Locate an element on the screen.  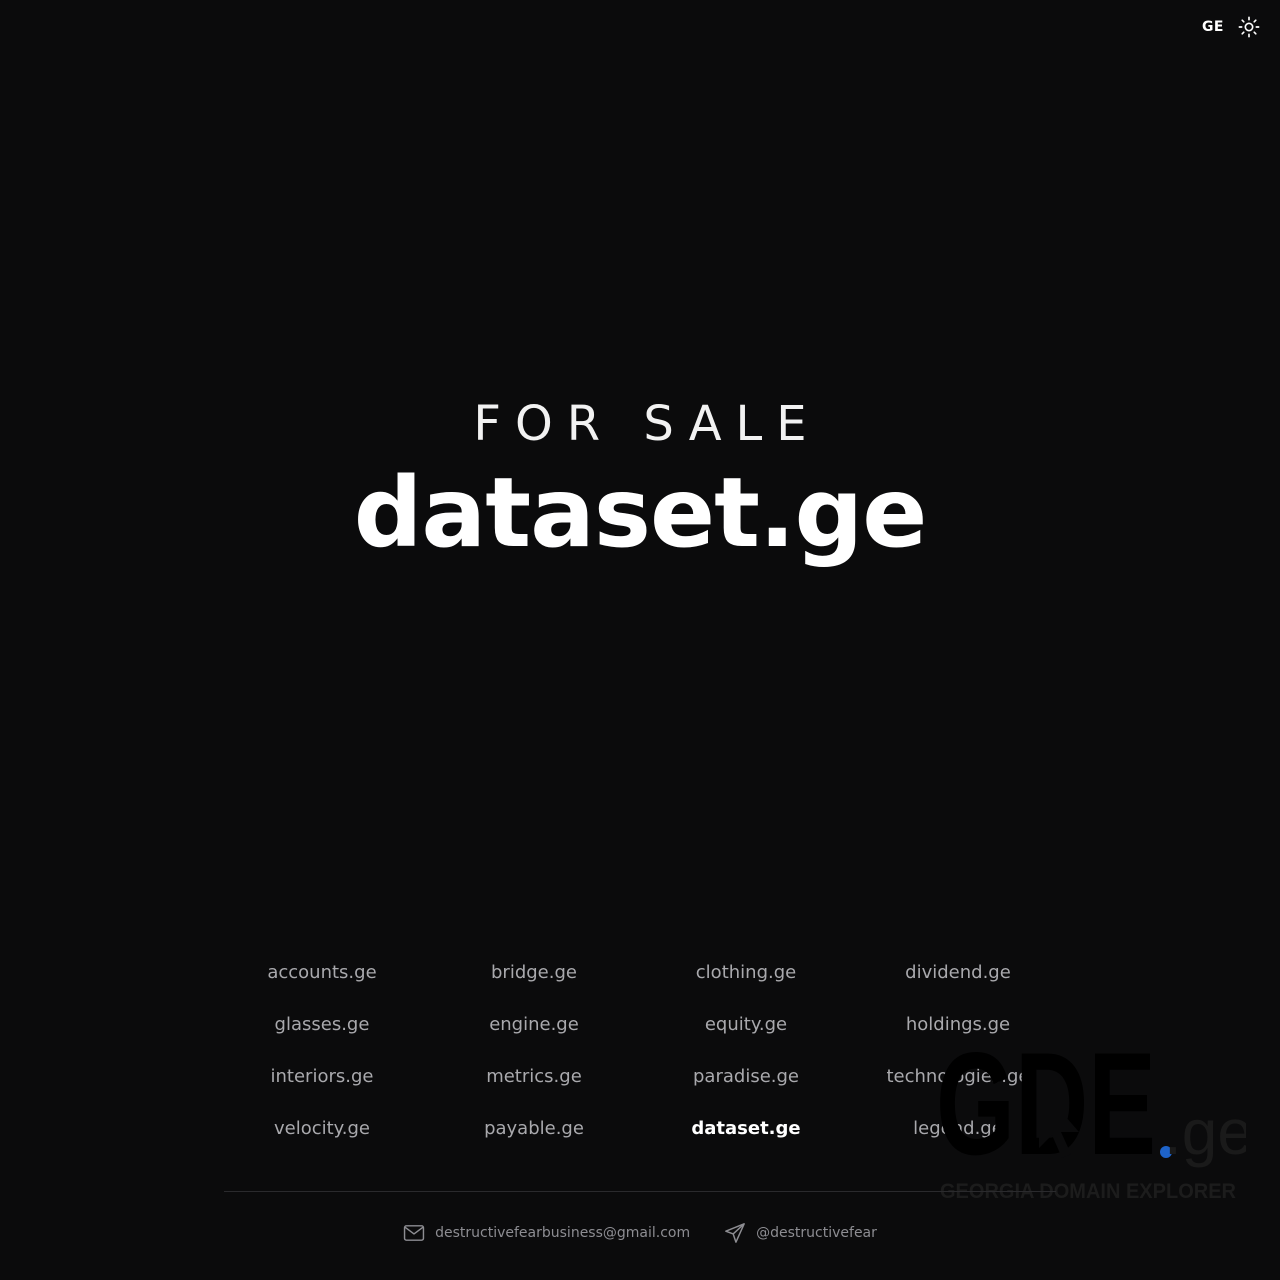
domain-link: velocity.ge is located at coordinates (322, 1128).